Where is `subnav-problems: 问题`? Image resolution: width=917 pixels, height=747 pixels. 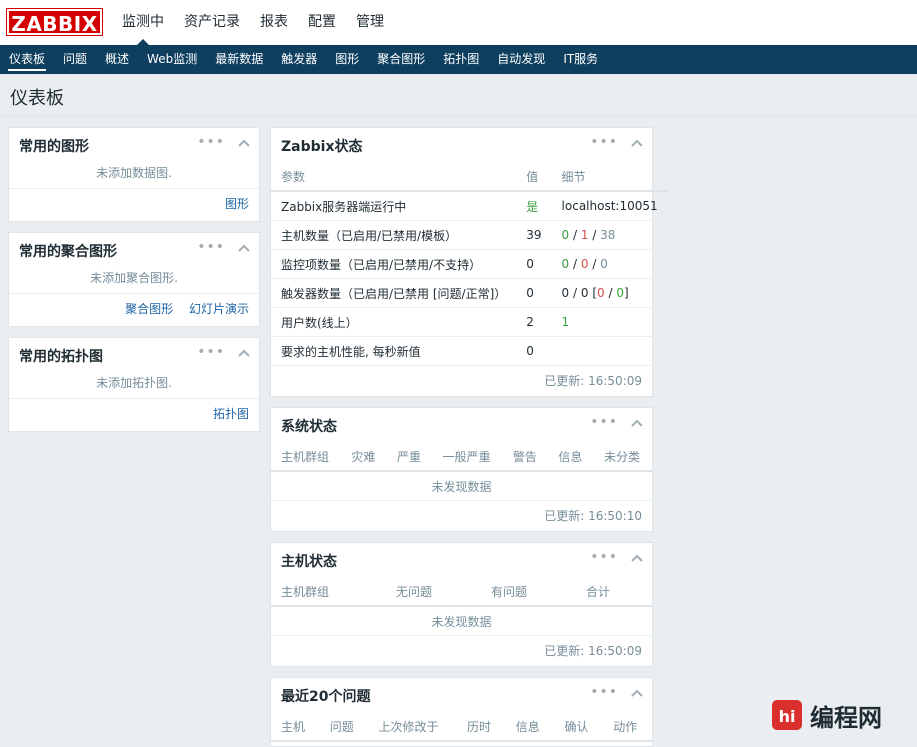 subnav-problems: 问题 is located at coordinates (75, 59).